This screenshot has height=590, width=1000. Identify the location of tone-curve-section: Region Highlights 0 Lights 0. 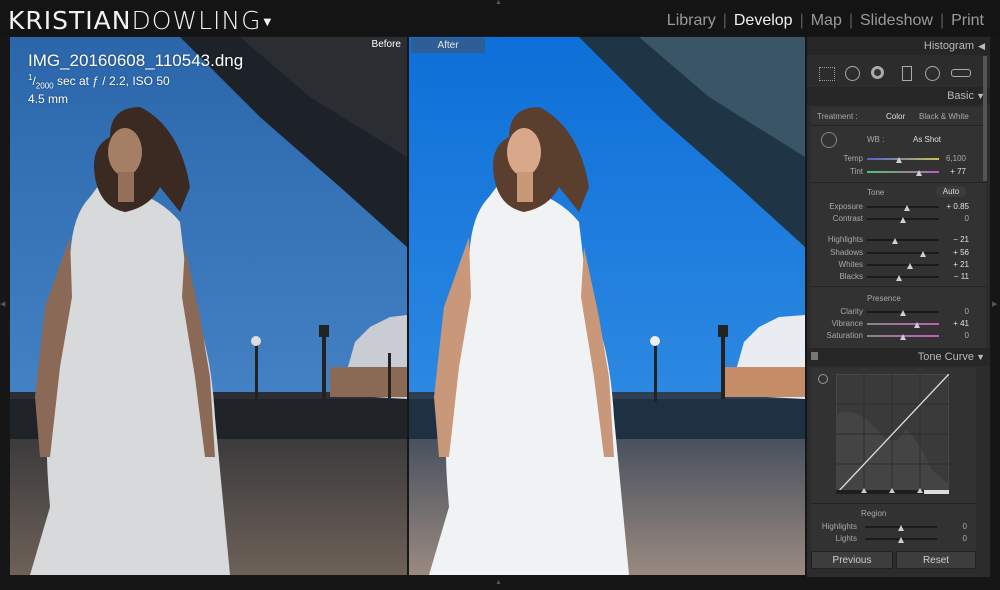
(893, 460).